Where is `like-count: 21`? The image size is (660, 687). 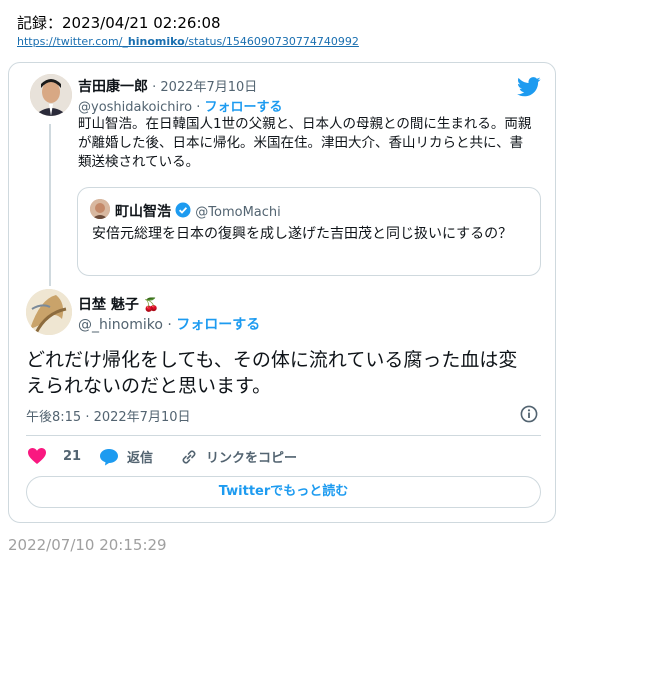 like-count: 21 is located at coordinates (72, 456).